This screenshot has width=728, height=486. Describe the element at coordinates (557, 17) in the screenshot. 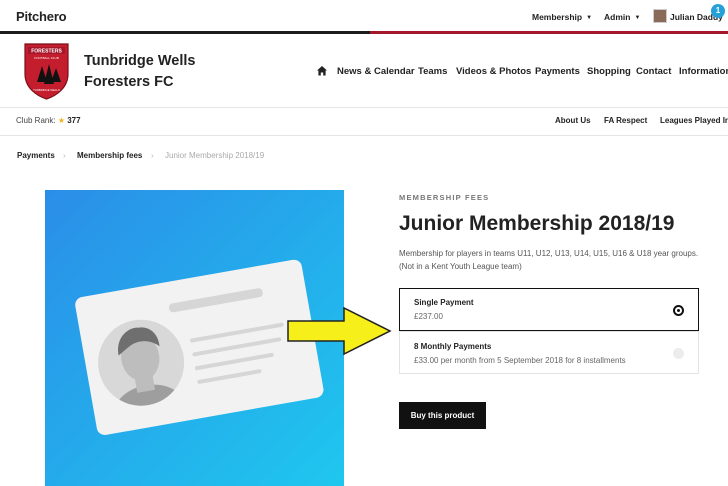

I see `membership-menu-label: Membership` at that location.